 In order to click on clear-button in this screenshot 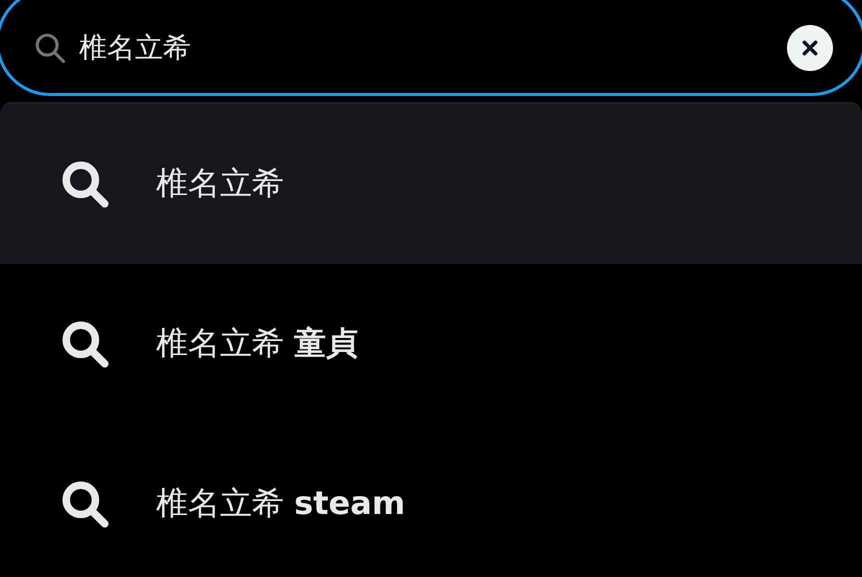, I will do `click(810, 48)`.